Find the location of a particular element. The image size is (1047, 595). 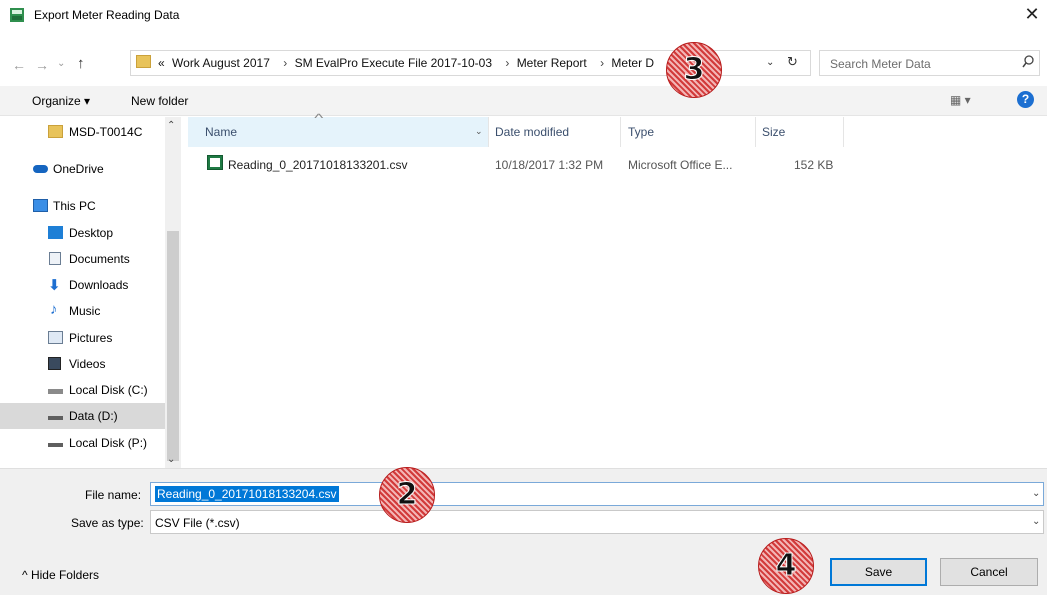

sidebar-item-desktop: Desktop is located at coordinates (82, 233).